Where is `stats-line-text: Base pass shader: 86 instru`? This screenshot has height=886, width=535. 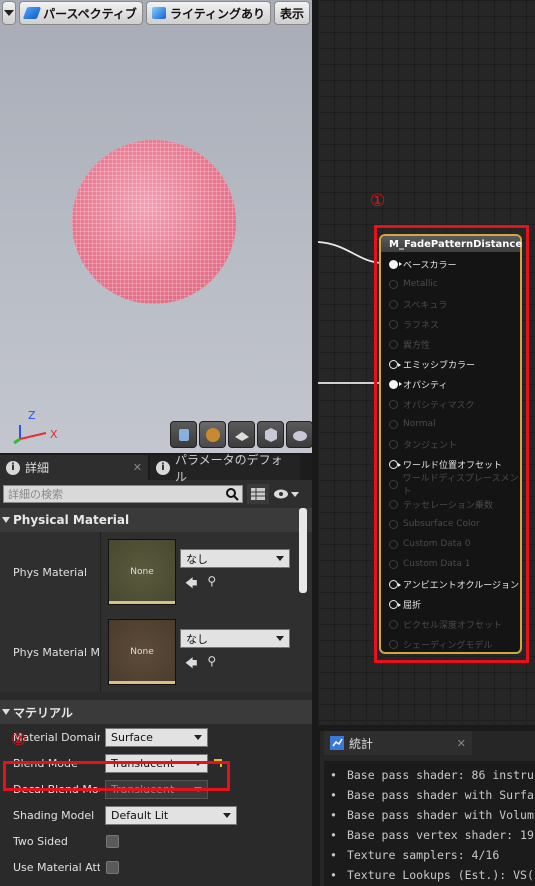
stats-line-text: Base pass shader: 86 instru is located at coordinates (440, 775).